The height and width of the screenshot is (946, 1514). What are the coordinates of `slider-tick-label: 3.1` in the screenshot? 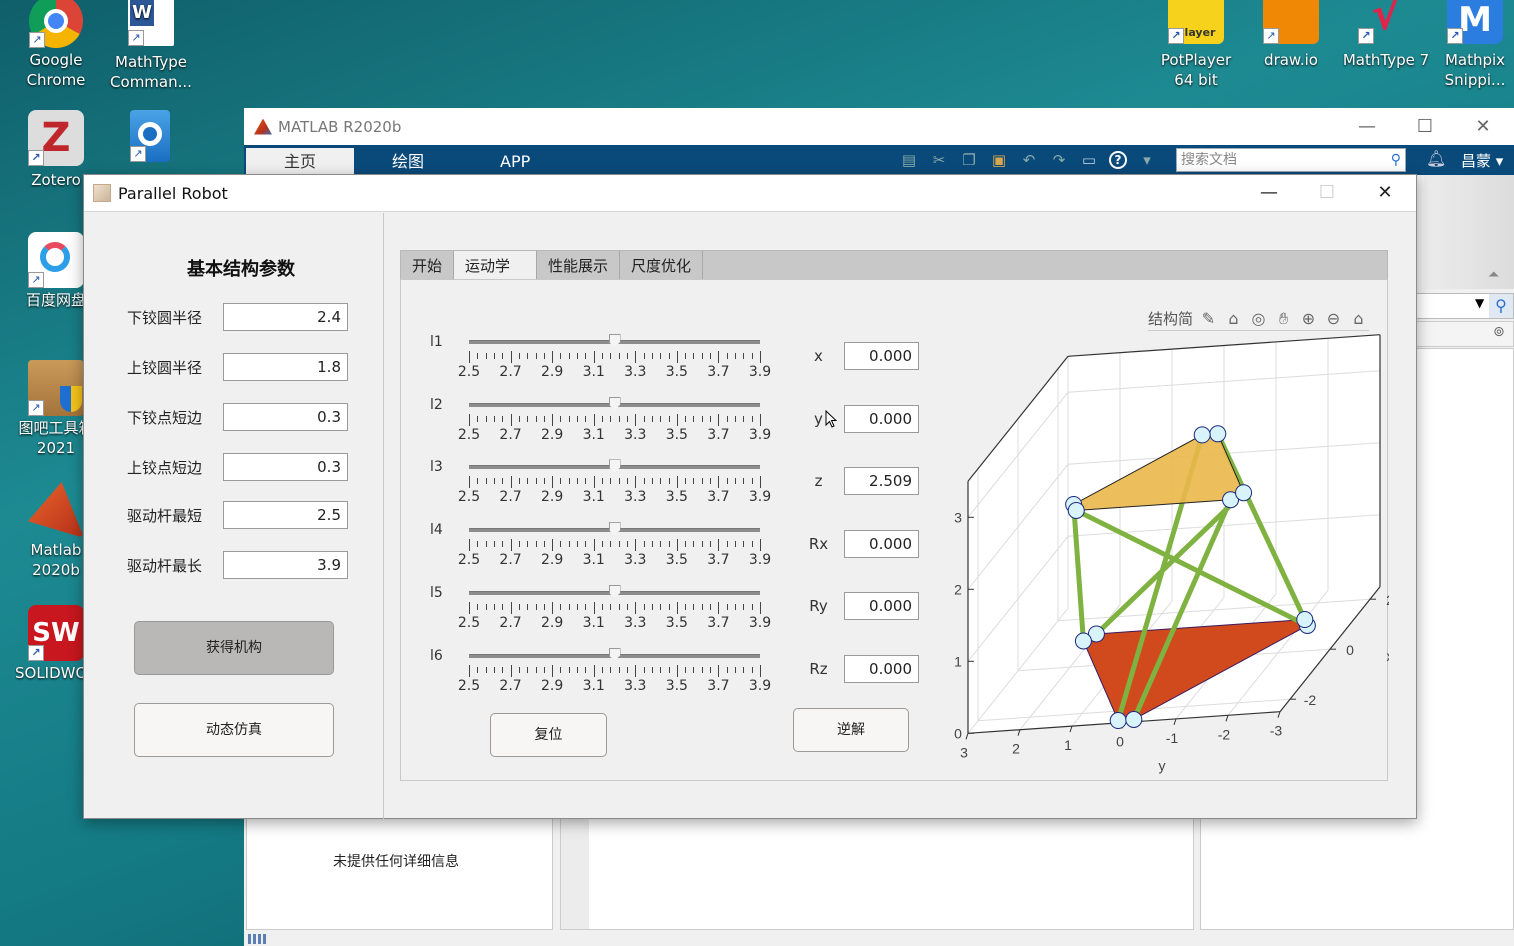 It's located at (593, 434).